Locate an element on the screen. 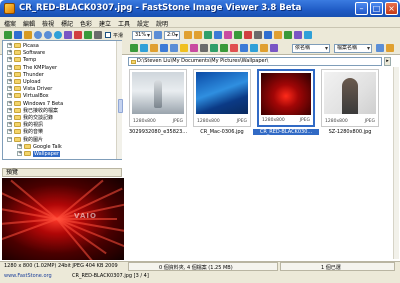 This screenshot has width=400, height=283. open-icon is located at coordinates (8, 35).